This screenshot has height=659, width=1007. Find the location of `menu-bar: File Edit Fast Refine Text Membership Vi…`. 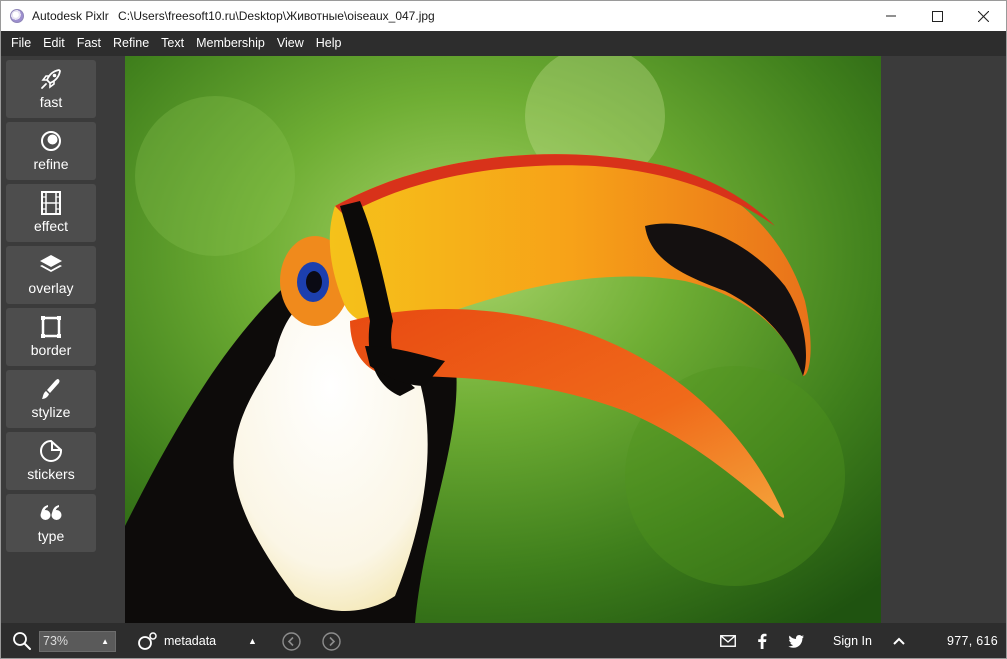

menu-bar: File Edit Fast Refine Text Membership Vi… is located at coordinates (503, 43).